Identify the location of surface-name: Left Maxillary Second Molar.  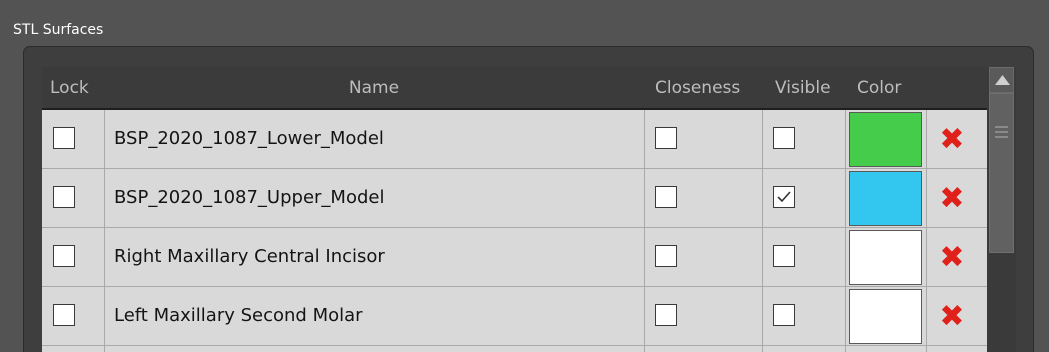
(238, 315).